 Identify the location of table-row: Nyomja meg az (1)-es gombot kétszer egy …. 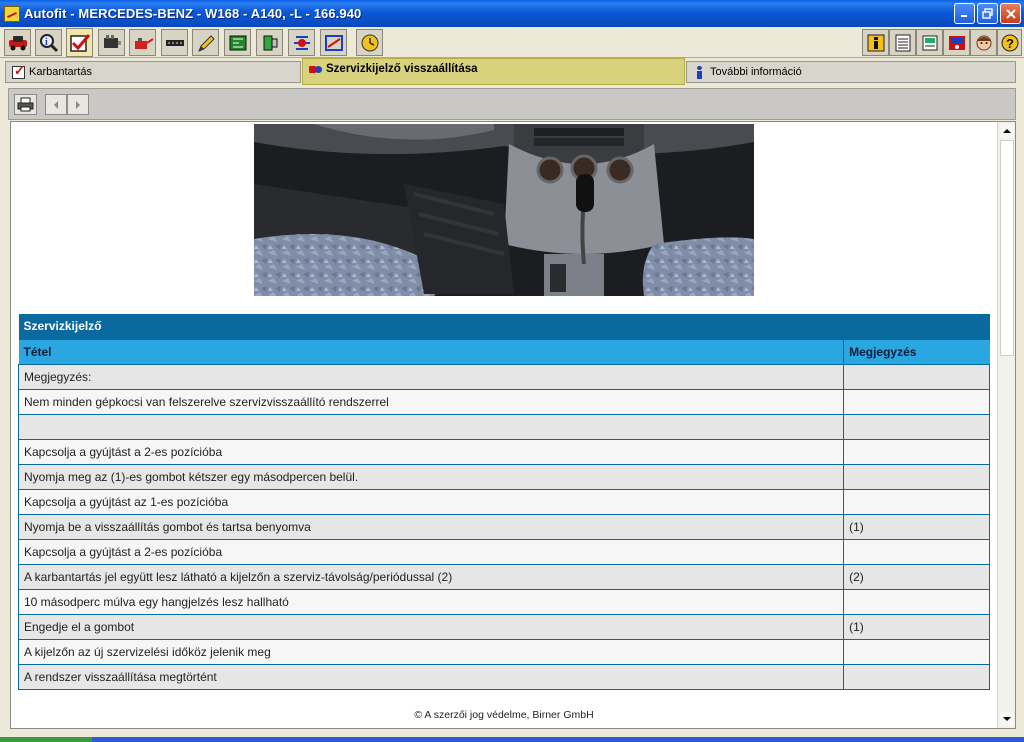
(503, 477).